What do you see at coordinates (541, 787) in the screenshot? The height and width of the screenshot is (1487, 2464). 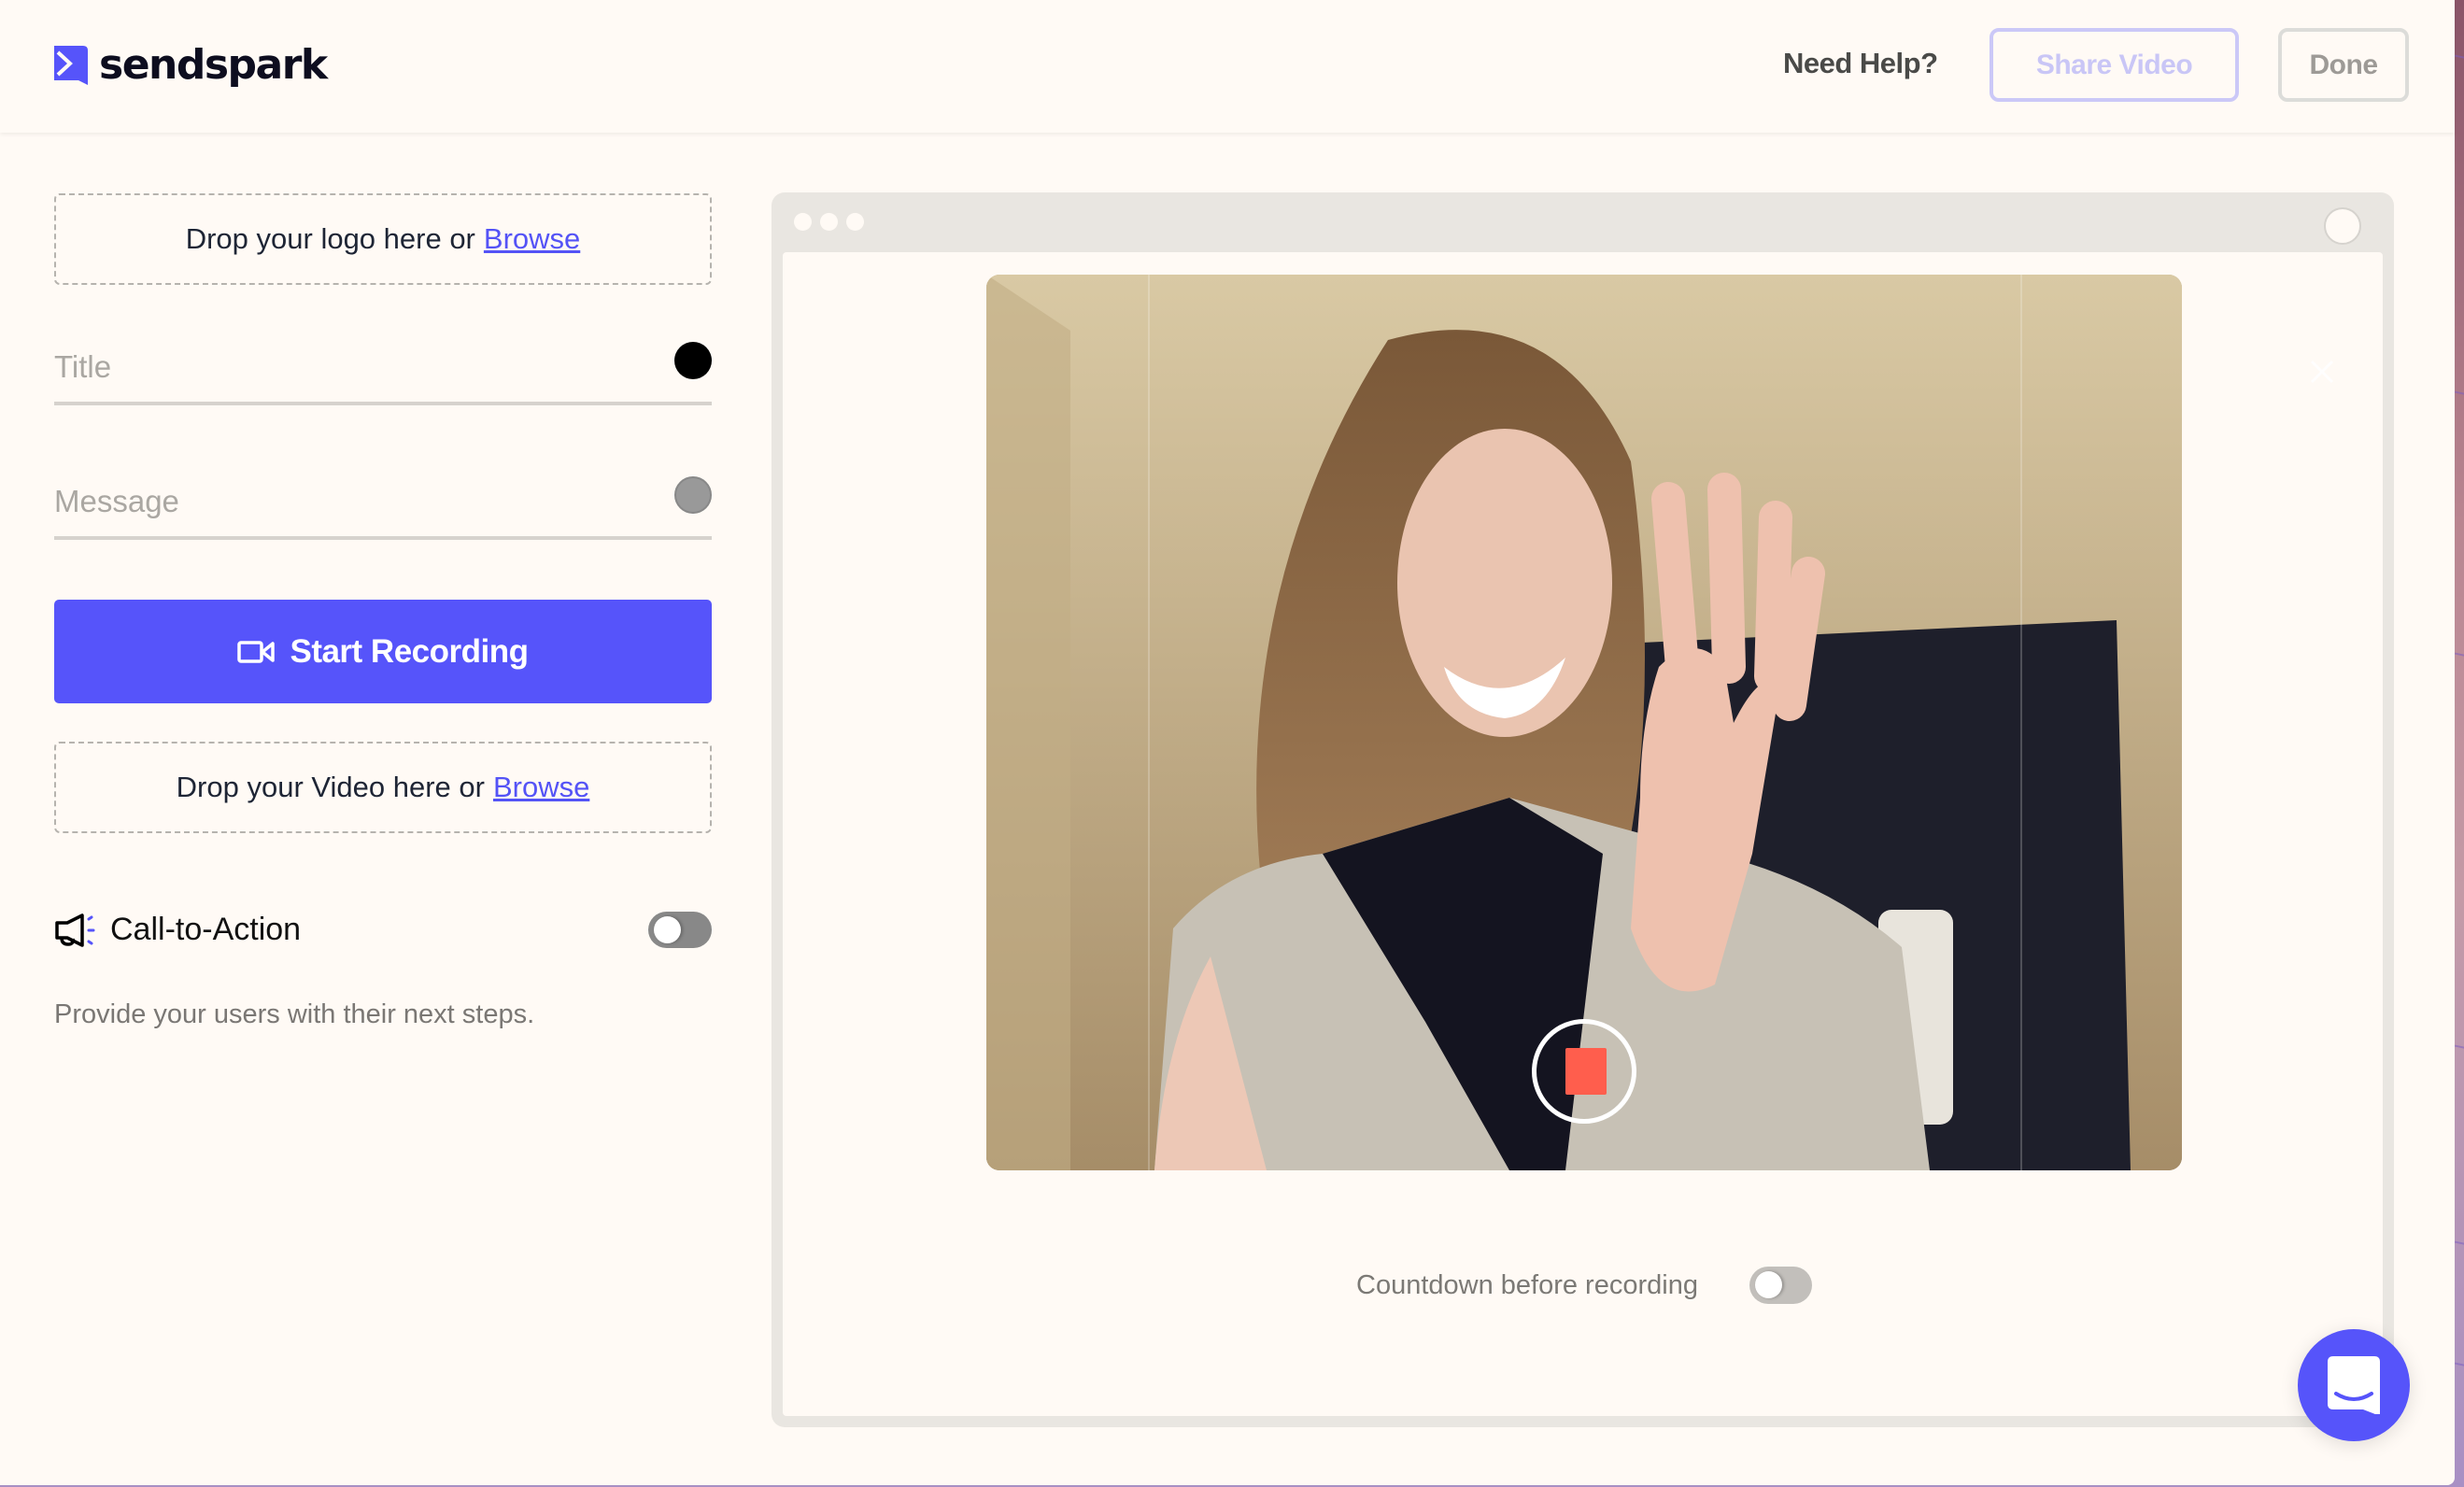 I see `video-browse-link: Browse` at bounding box center [541, 787].